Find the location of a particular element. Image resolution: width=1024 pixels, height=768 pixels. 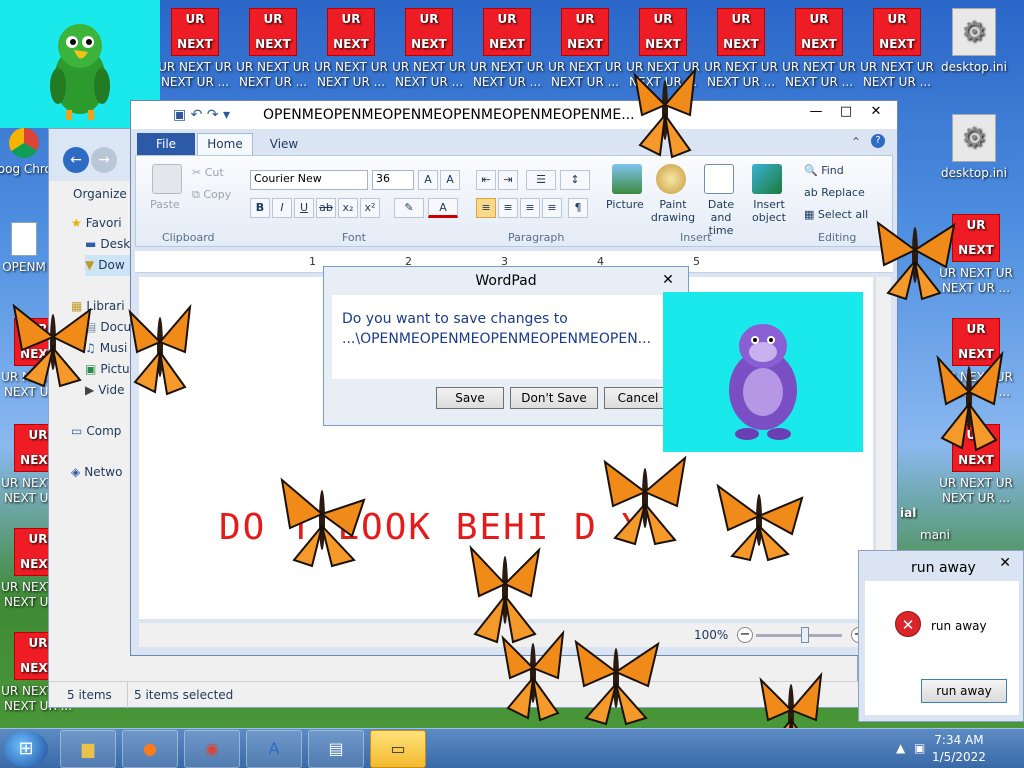

paste-button: Paste is located at coordinates (165, 204).